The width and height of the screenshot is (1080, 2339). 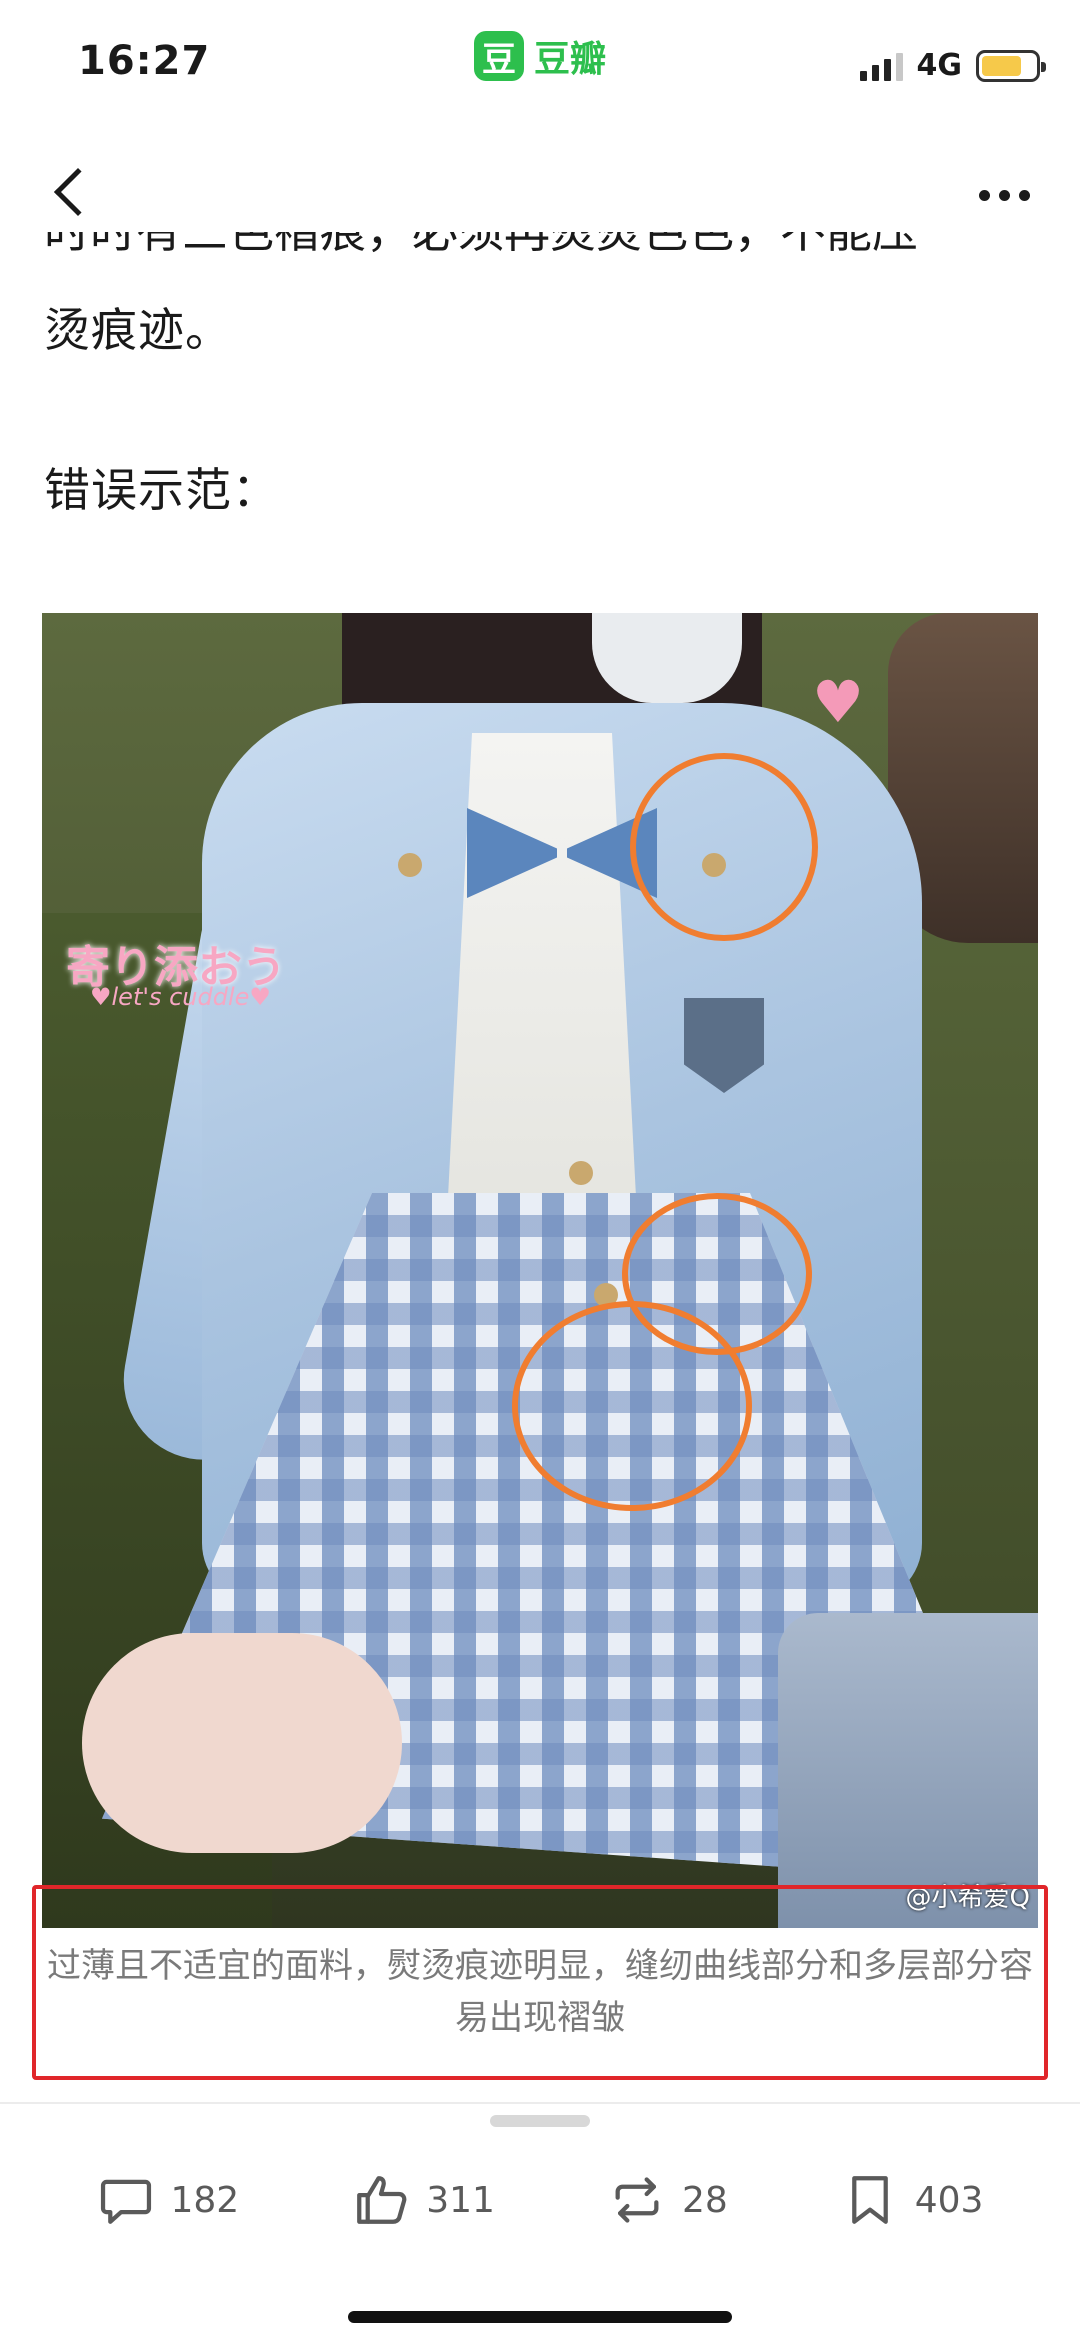 I want to click on bookmark-icon, so click(x=869, y=2200).